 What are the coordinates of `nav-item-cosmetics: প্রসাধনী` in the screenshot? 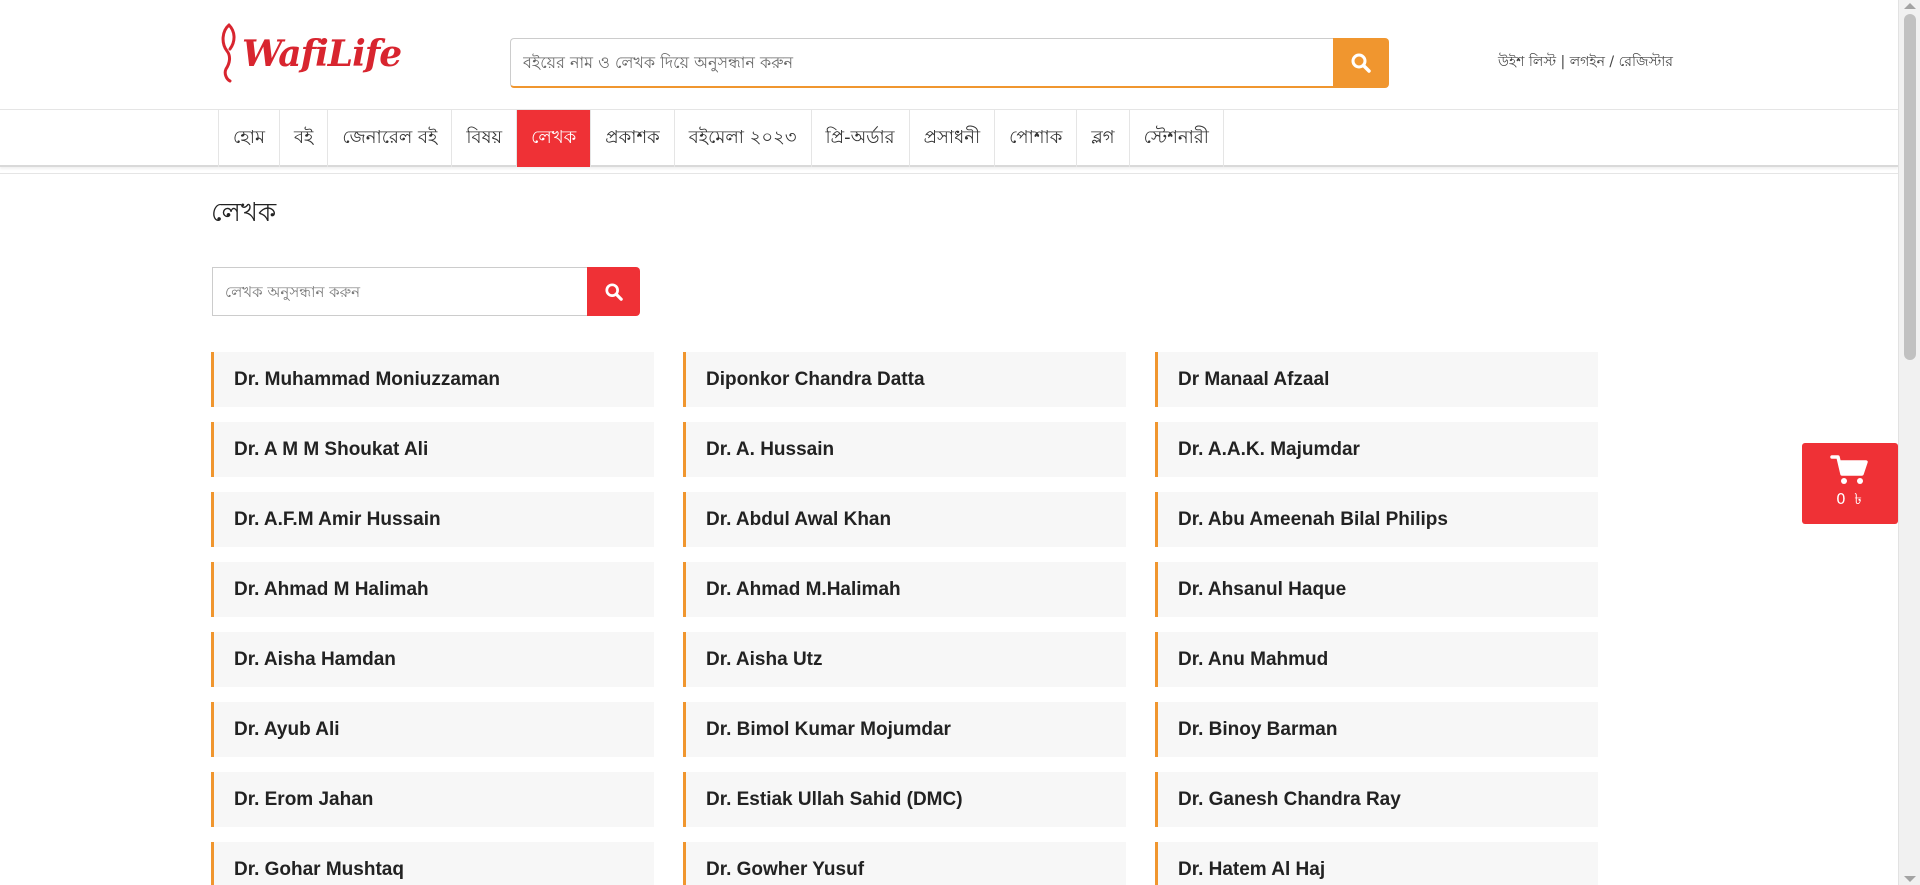 It's located at (953, 138).